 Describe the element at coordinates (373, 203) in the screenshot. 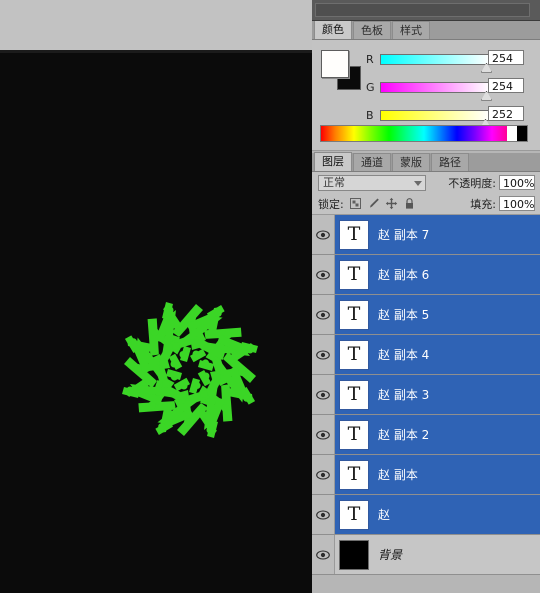

I see `paint-lock-icon` at that location.